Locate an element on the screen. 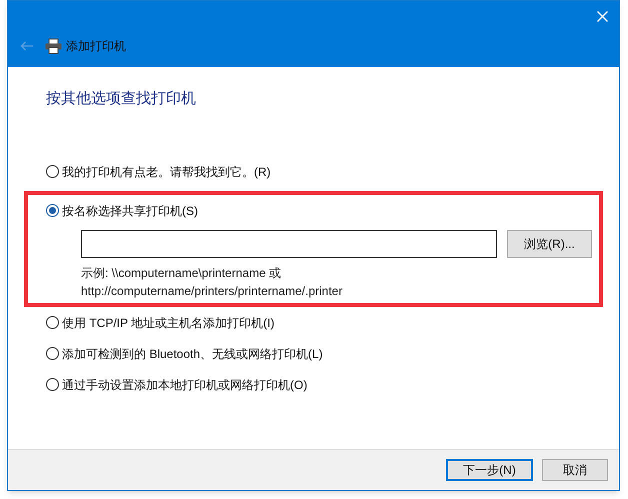 Image resolution: width=628 pixels, height=499 pixels. printer-icon is located at coordinates (53, 46).